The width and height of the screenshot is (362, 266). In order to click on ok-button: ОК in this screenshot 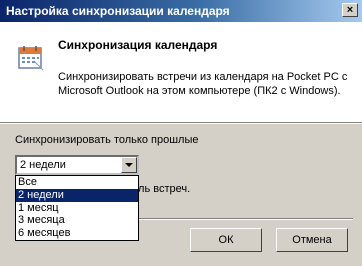, I will do `click(226, 240)`.